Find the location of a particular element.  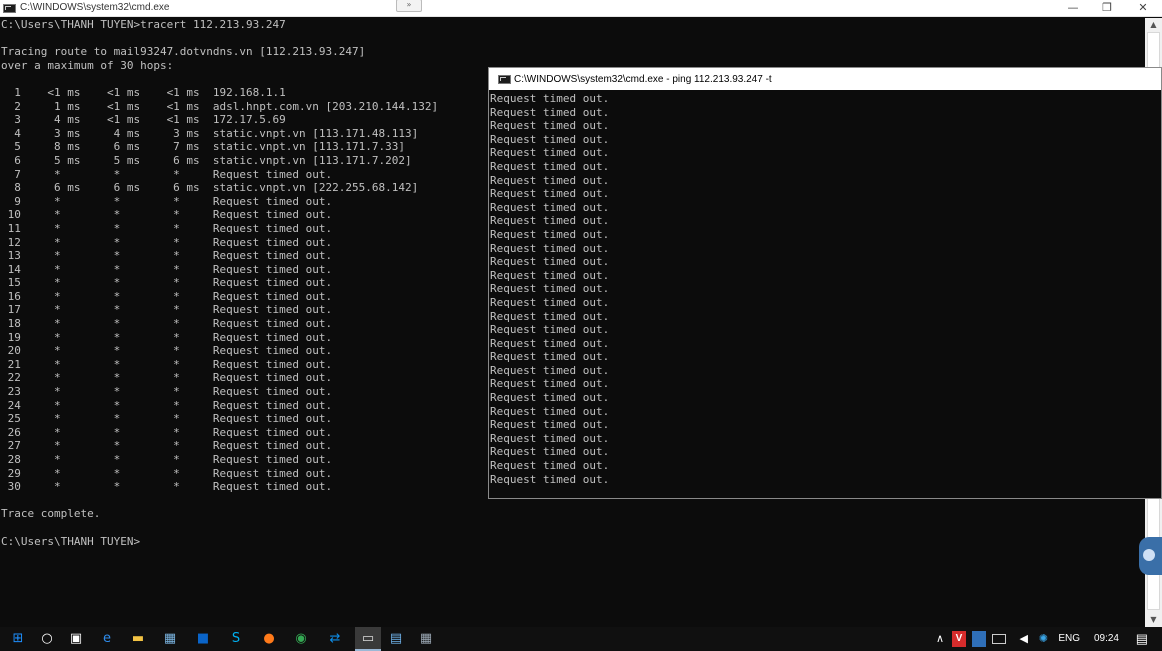

action-center-icon: ▤ is located at coordinates (1142, 639).